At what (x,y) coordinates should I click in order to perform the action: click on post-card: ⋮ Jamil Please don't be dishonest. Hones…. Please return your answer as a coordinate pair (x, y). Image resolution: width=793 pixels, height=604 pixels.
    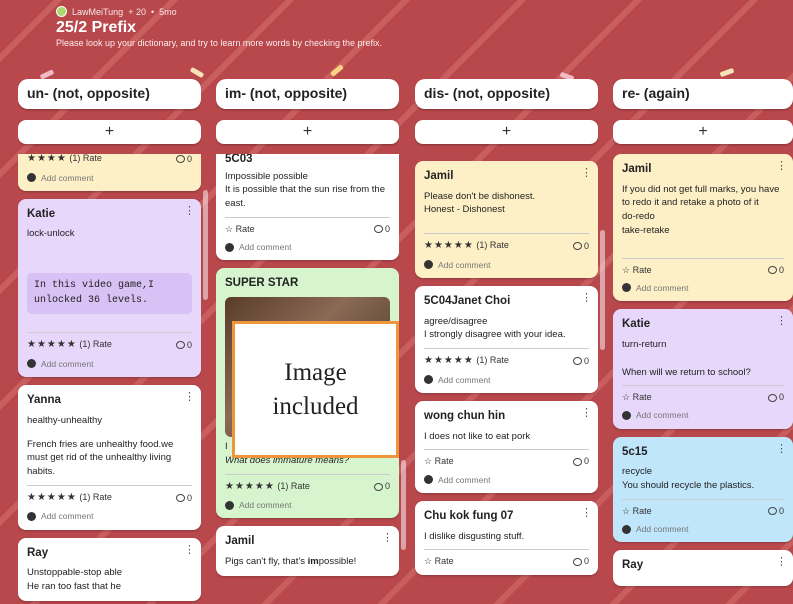
    Looking at the image, I should click on (506, 220).